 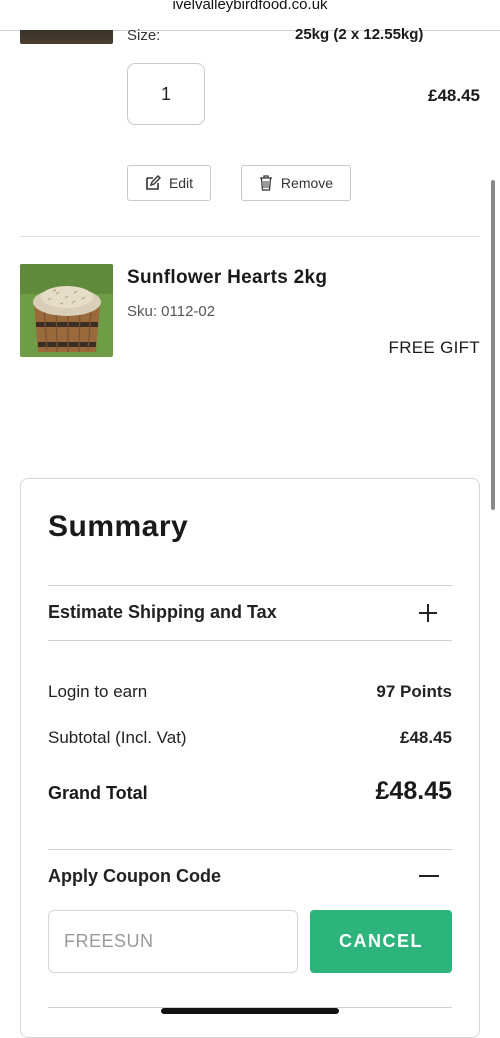 I want to click on url-text: ivelvalleybirdfood.co.uk, so click(x=250, y=6).